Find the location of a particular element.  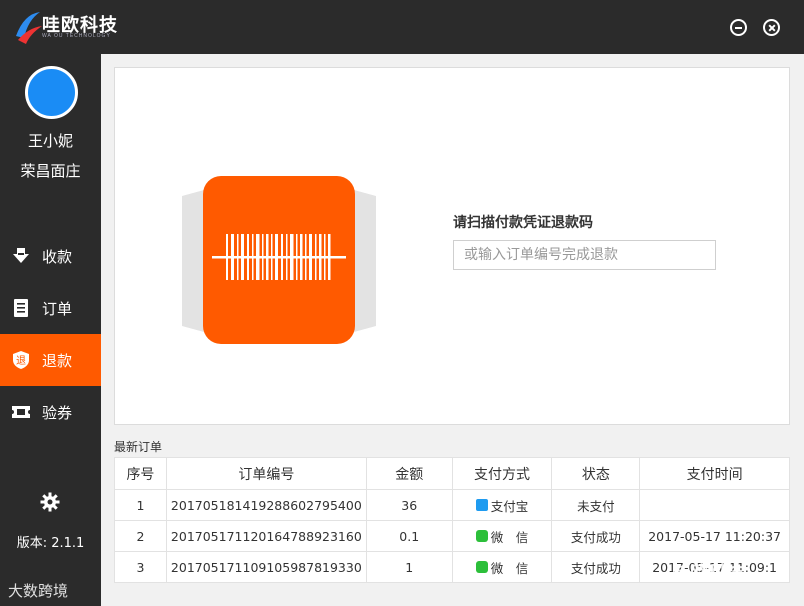

app-logo: 哇欧科技 WA OU TECHNOLOGY is located at coordinates (69, 26).